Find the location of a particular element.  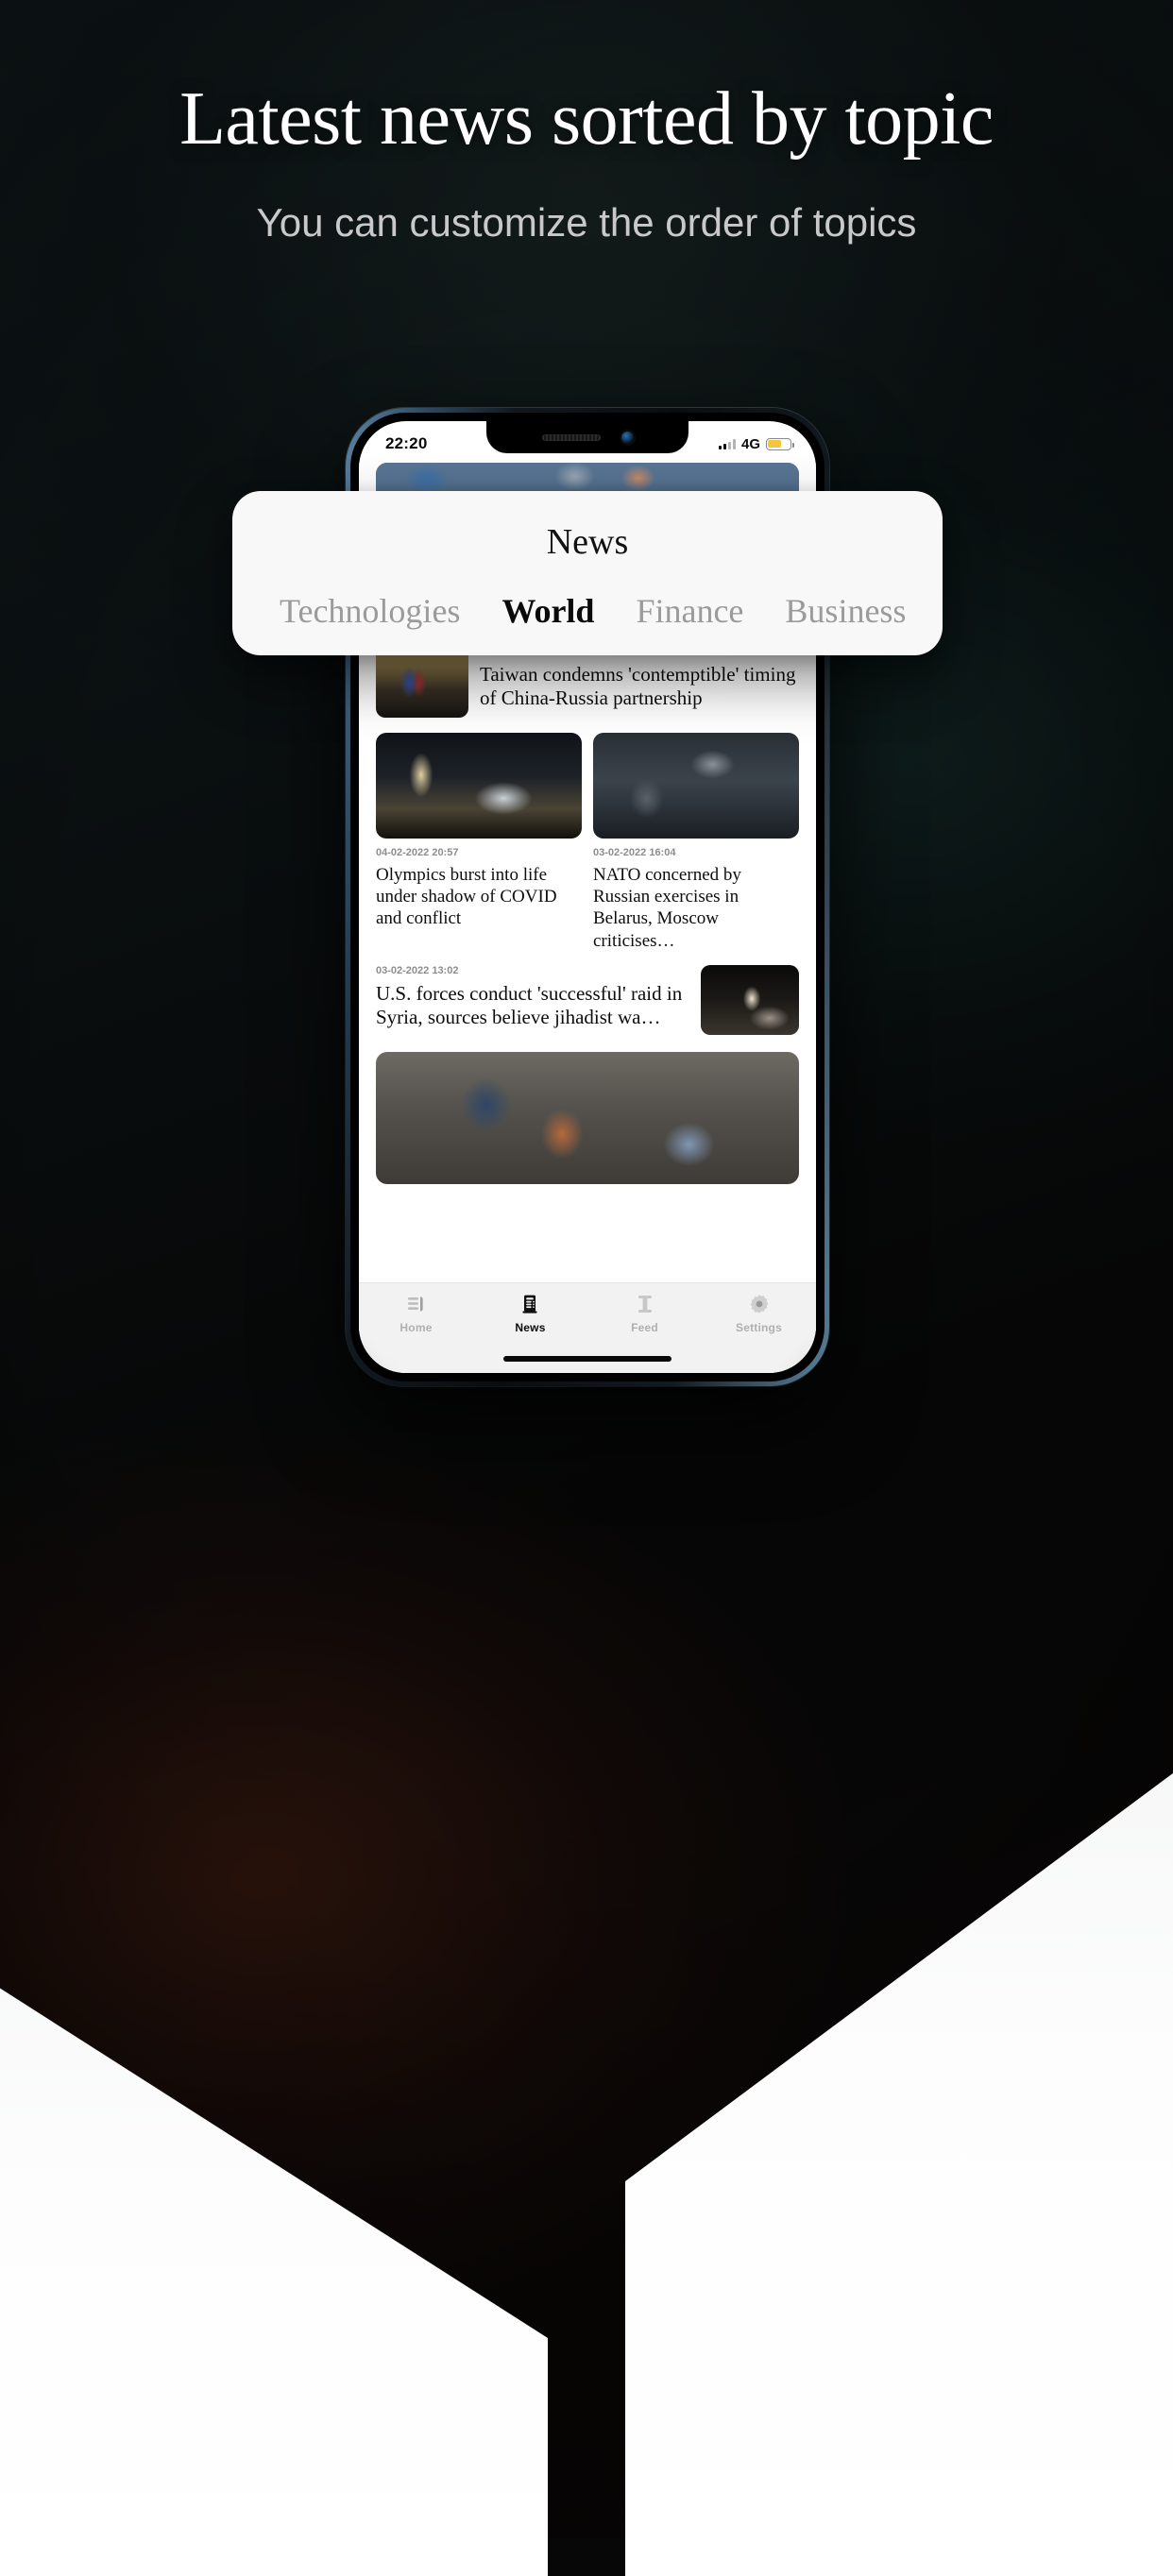

topic-tab-business: Business is located at coordinates (845, 611).